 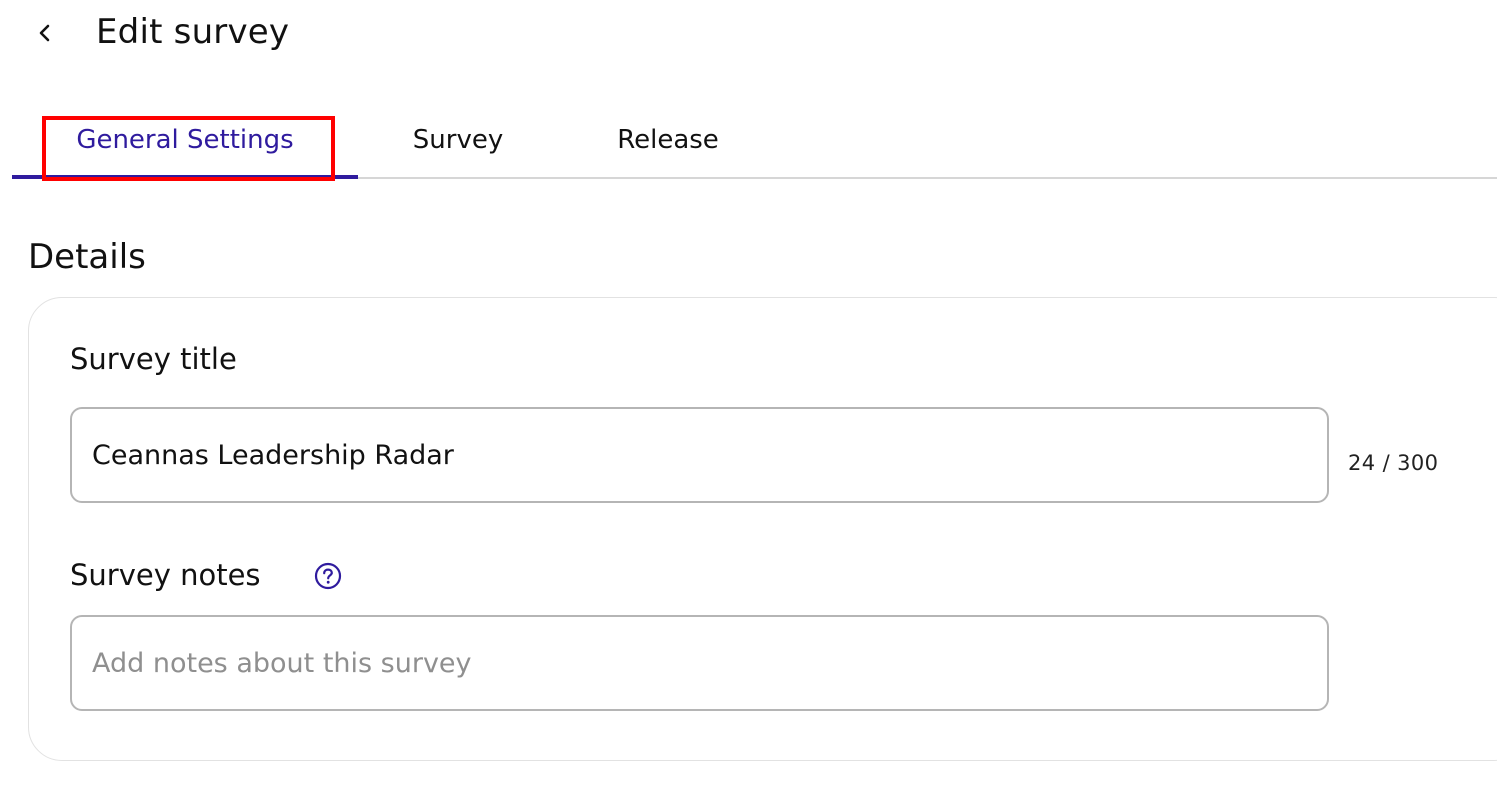 What do you see at coordinates (153, 359) in the screenshot?
I see `survey-title-label: Survey title` at bounding box center [153, 359].